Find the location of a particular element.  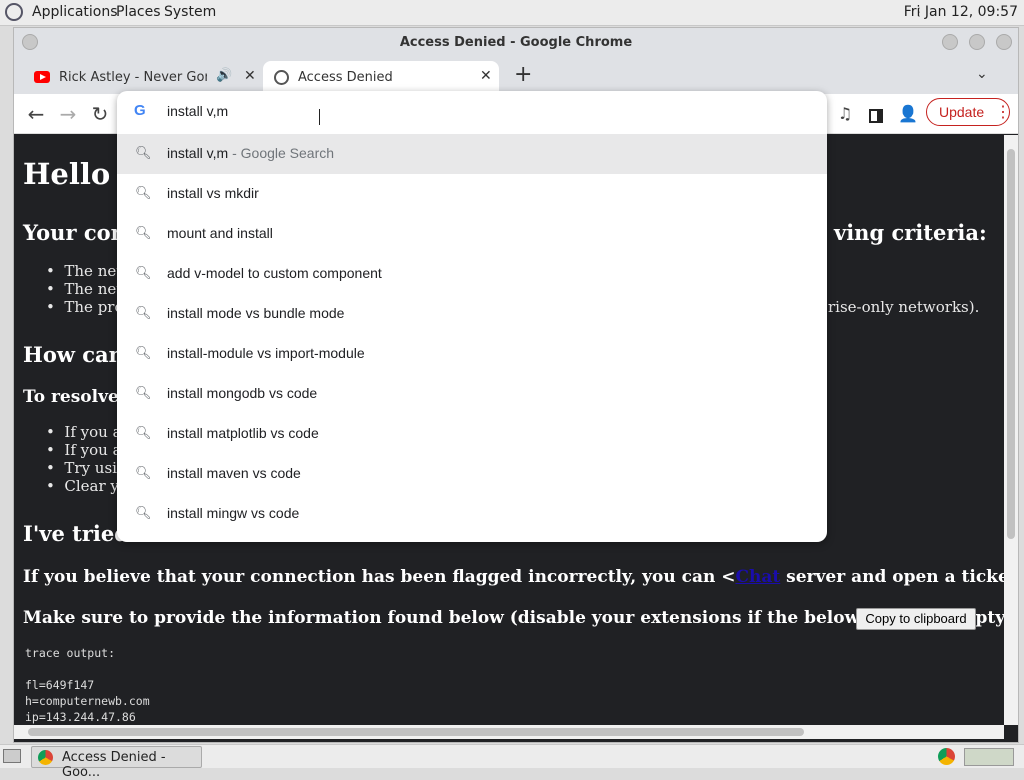

tab-label: Rick Astley - Never Gonna is located at coordinates (133, 77).